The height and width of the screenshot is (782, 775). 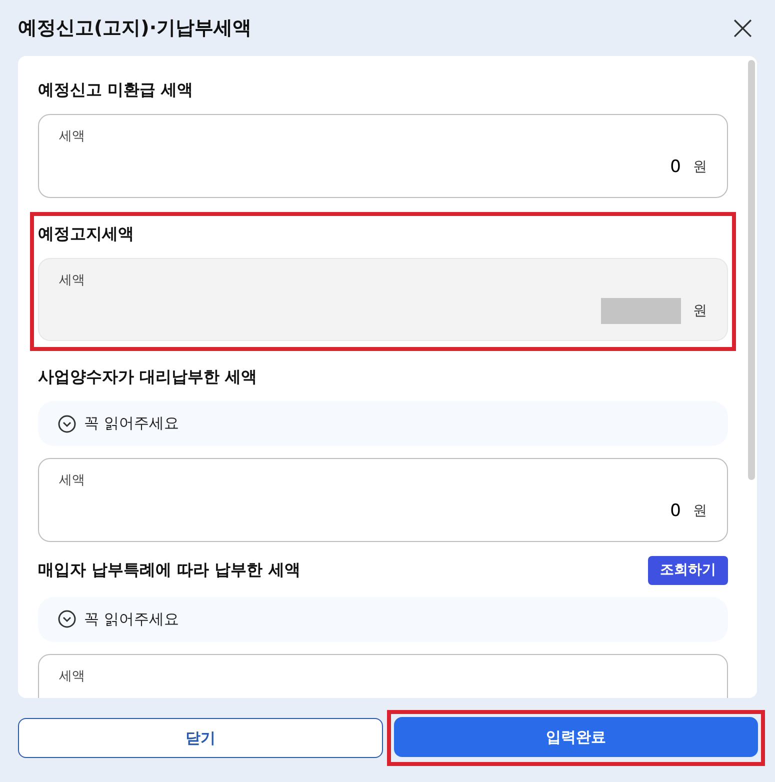 What do you see at coordinates (86, 233) in the screenshot?
I see `section-title: 예정고지세액` at bounding box center [86, 233].